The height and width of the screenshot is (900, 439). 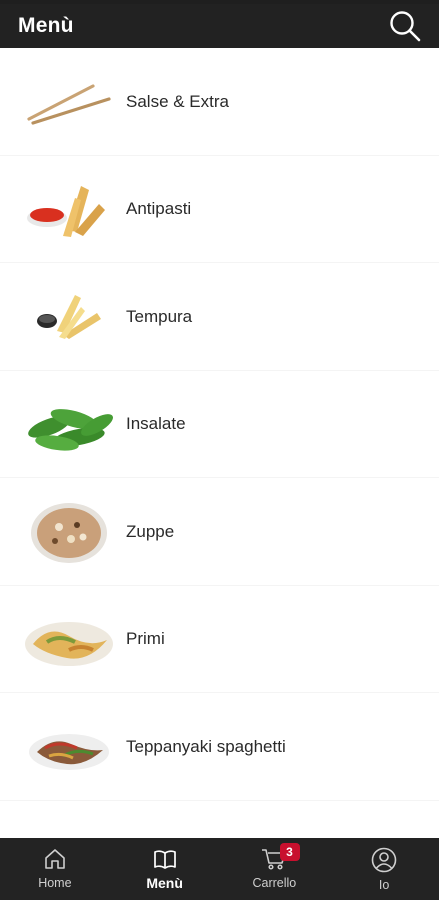 What do you see at coordinates (69, 317) in the screenshot?
I see `tempura-icon` at bounding box center [69, 317].